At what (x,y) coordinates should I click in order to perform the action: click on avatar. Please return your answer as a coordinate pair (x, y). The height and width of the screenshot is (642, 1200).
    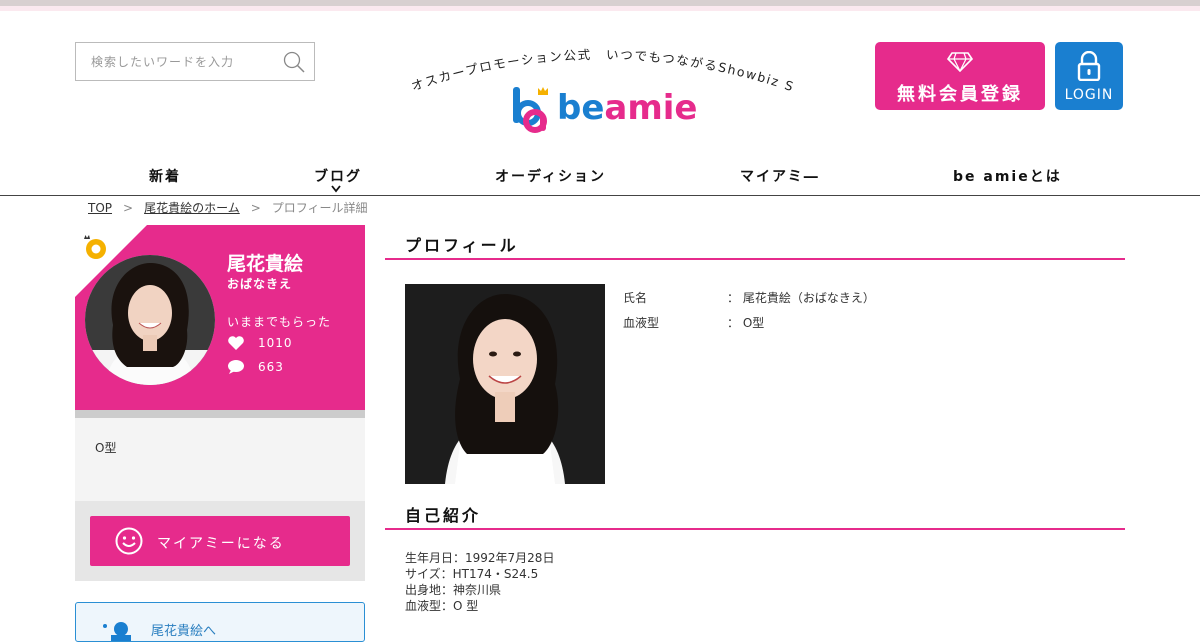
    Looking at the image, I should click on (150, 320).